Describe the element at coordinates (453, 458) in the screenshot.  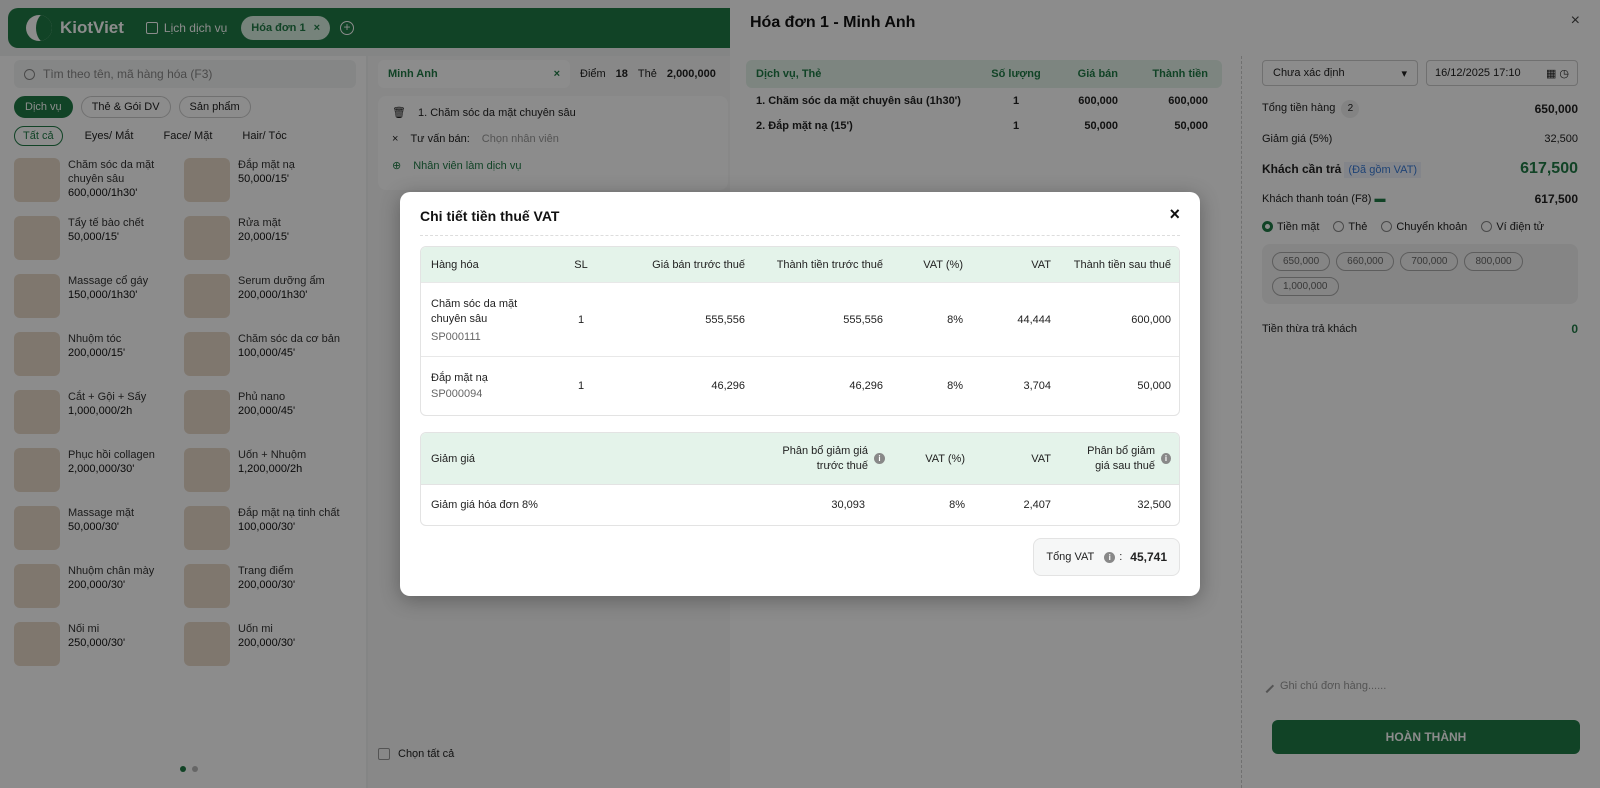
I see `col-discount: Giảm giá` at that location.